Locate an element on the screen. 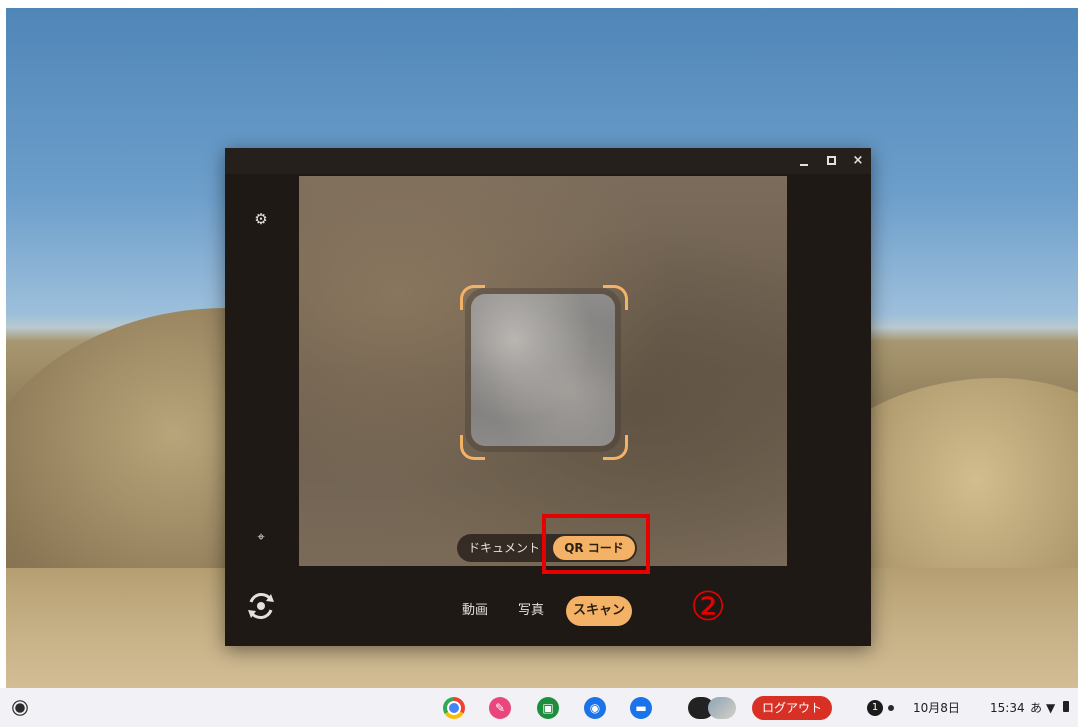  shelf: ✎ ▣ ◉ ▬ ログアウト 1 10月8日 15:34 あ ▼ is located at coordinates (539, 707).